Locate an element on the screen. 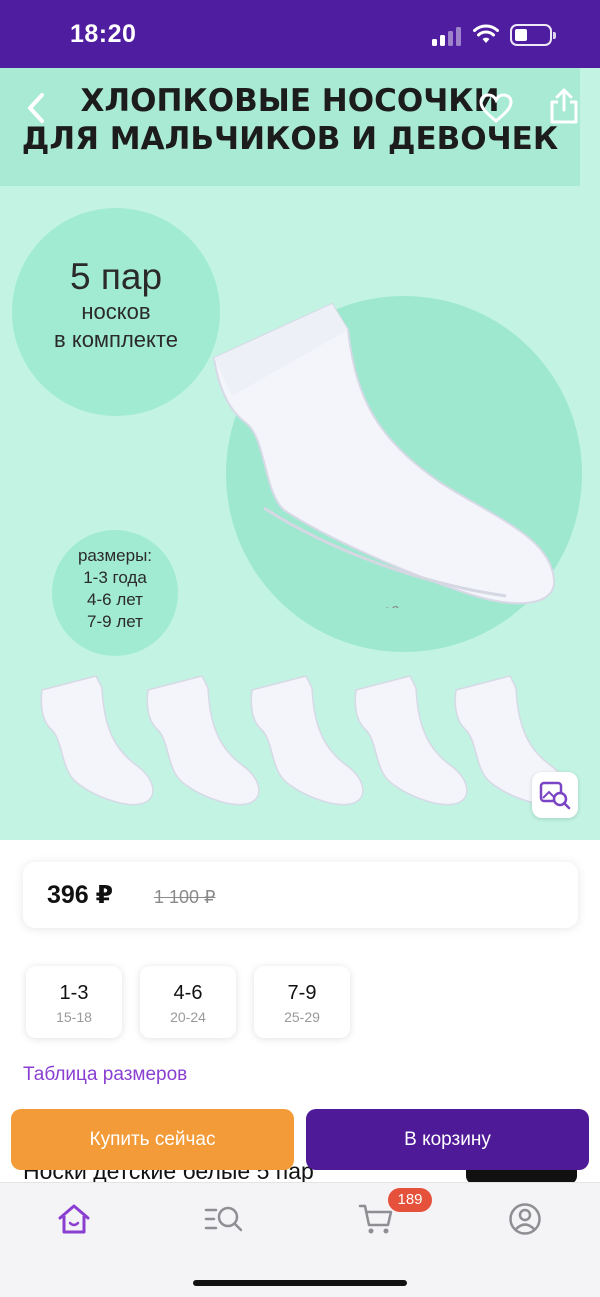 This screenshot has width=600, height=1297. add-to-cart-button: В корзину is located at coordinates (447, 1139).